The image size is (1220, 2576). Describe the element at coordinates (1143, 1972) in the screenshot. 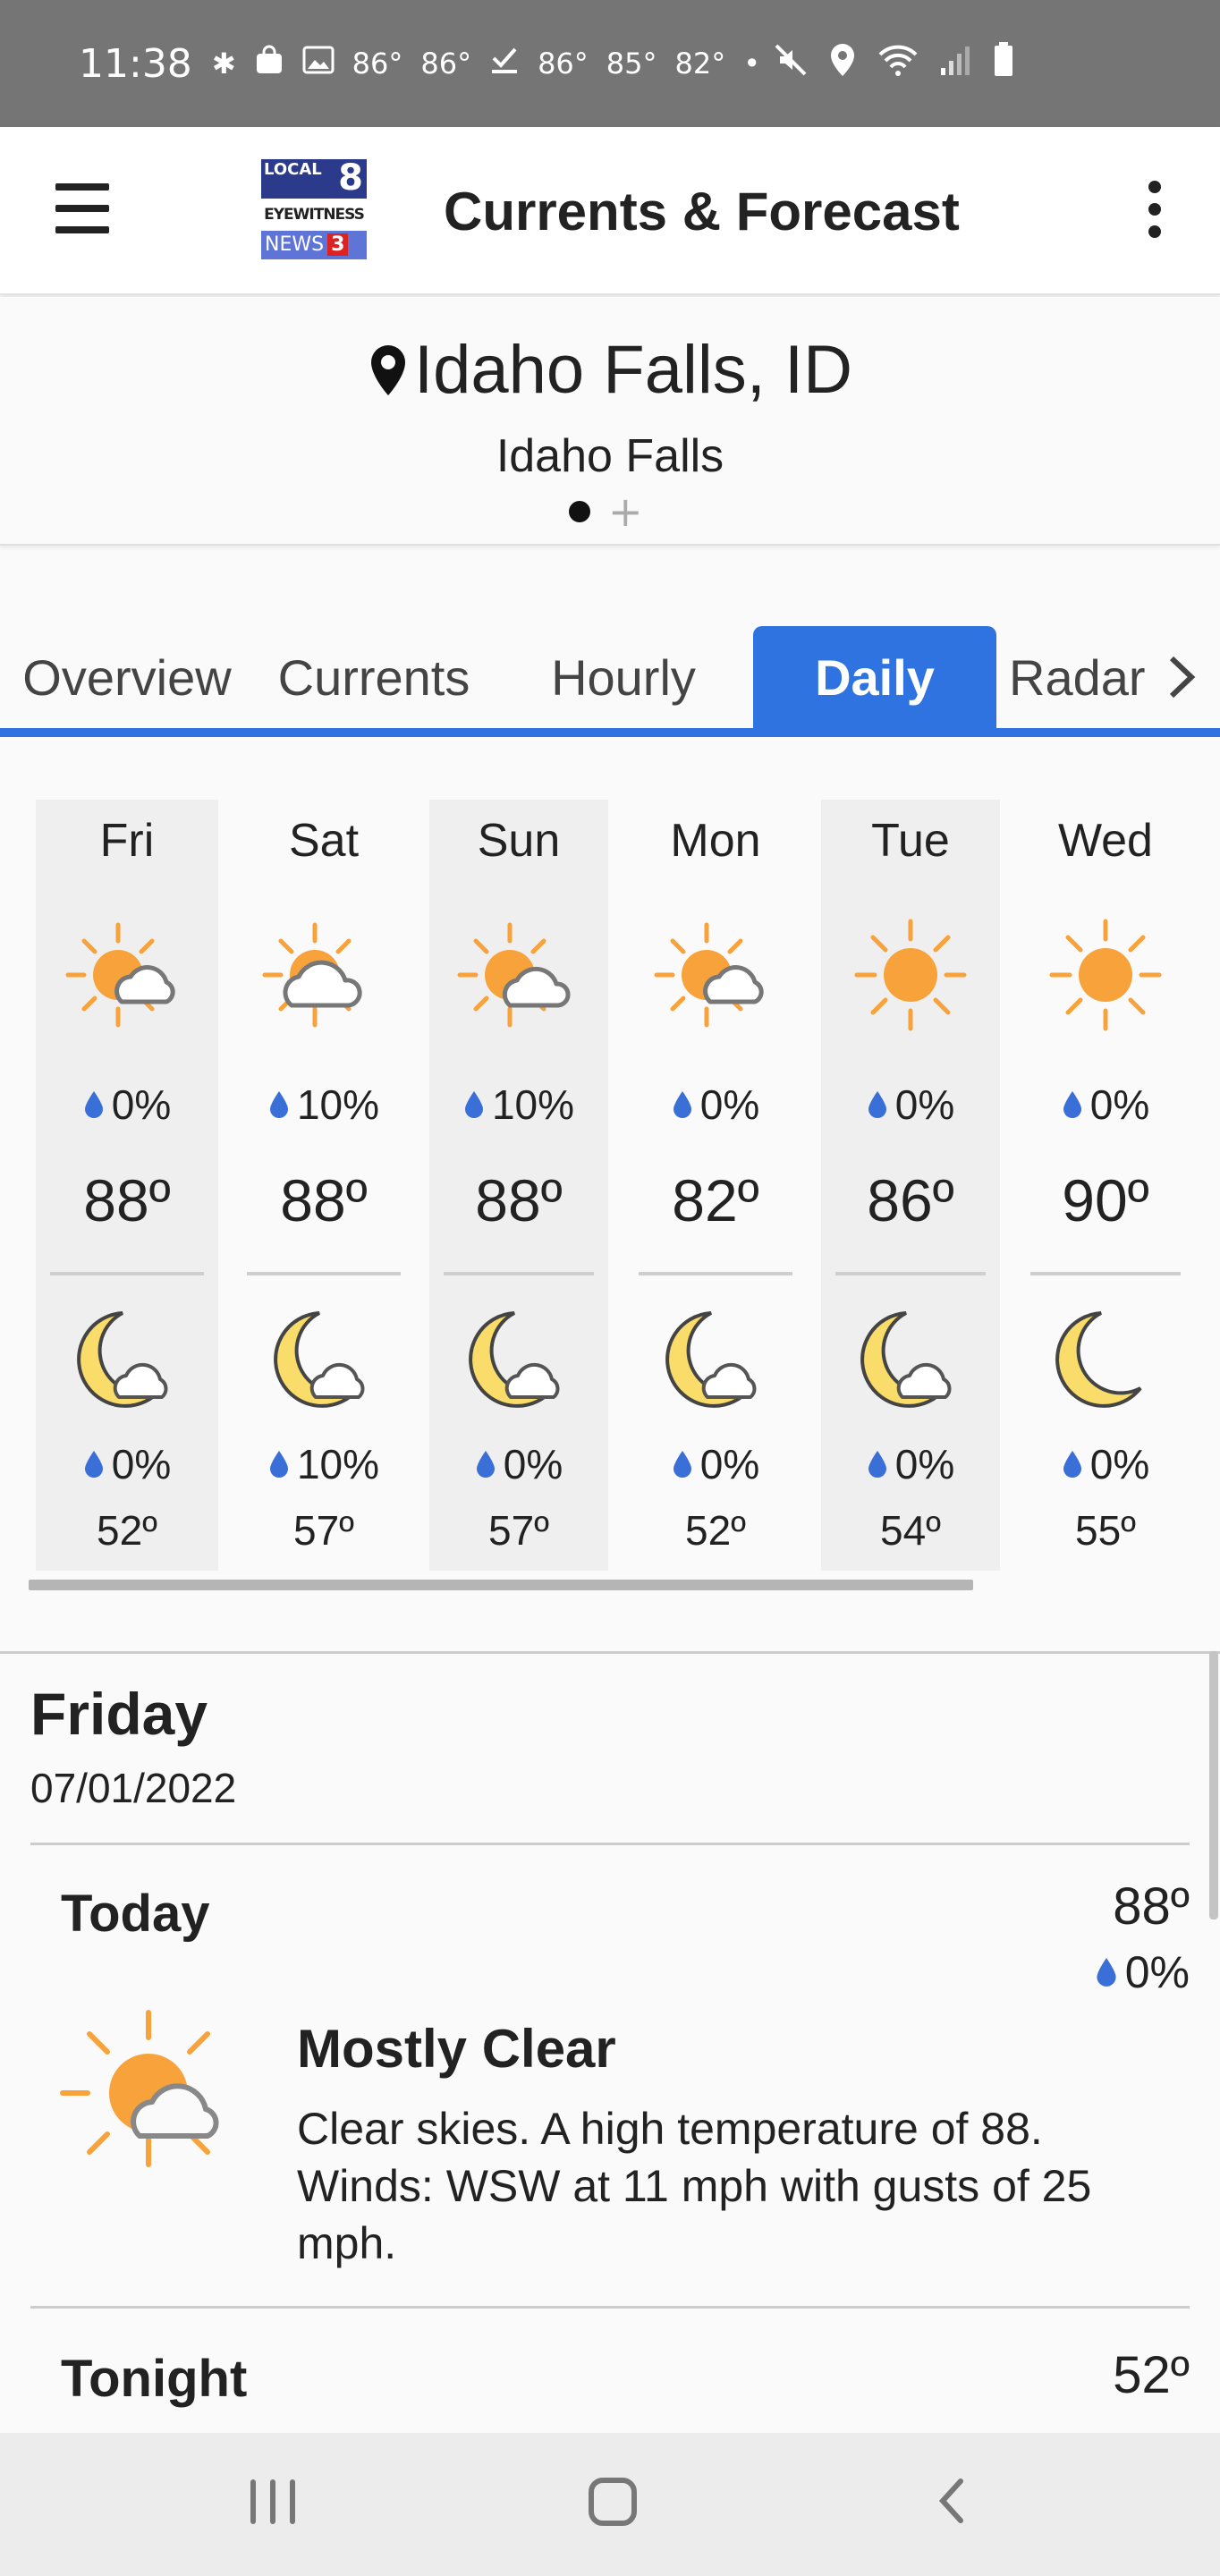

I see `period-today-precip: 0%` at that location.